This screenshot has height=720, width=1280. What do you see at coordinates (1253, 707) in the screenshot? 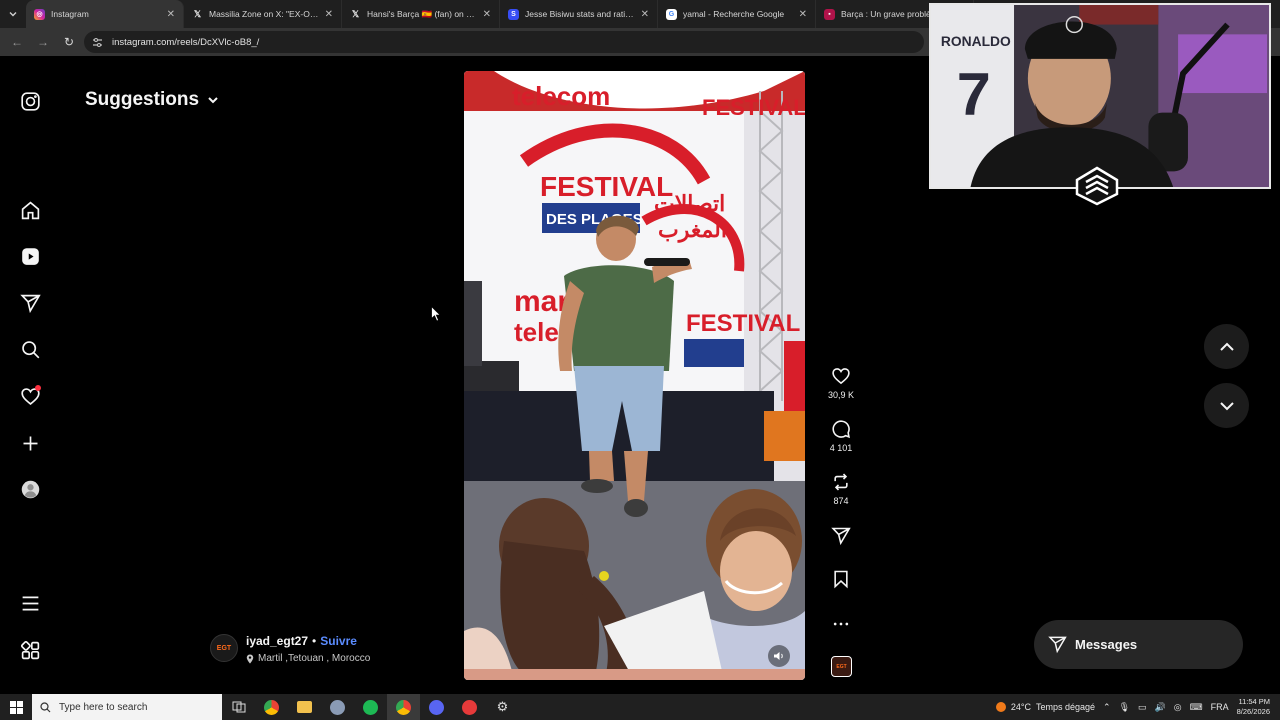
I see `clock: 11:54 PM 8/26/2026` at bounding box center [1253, 707].